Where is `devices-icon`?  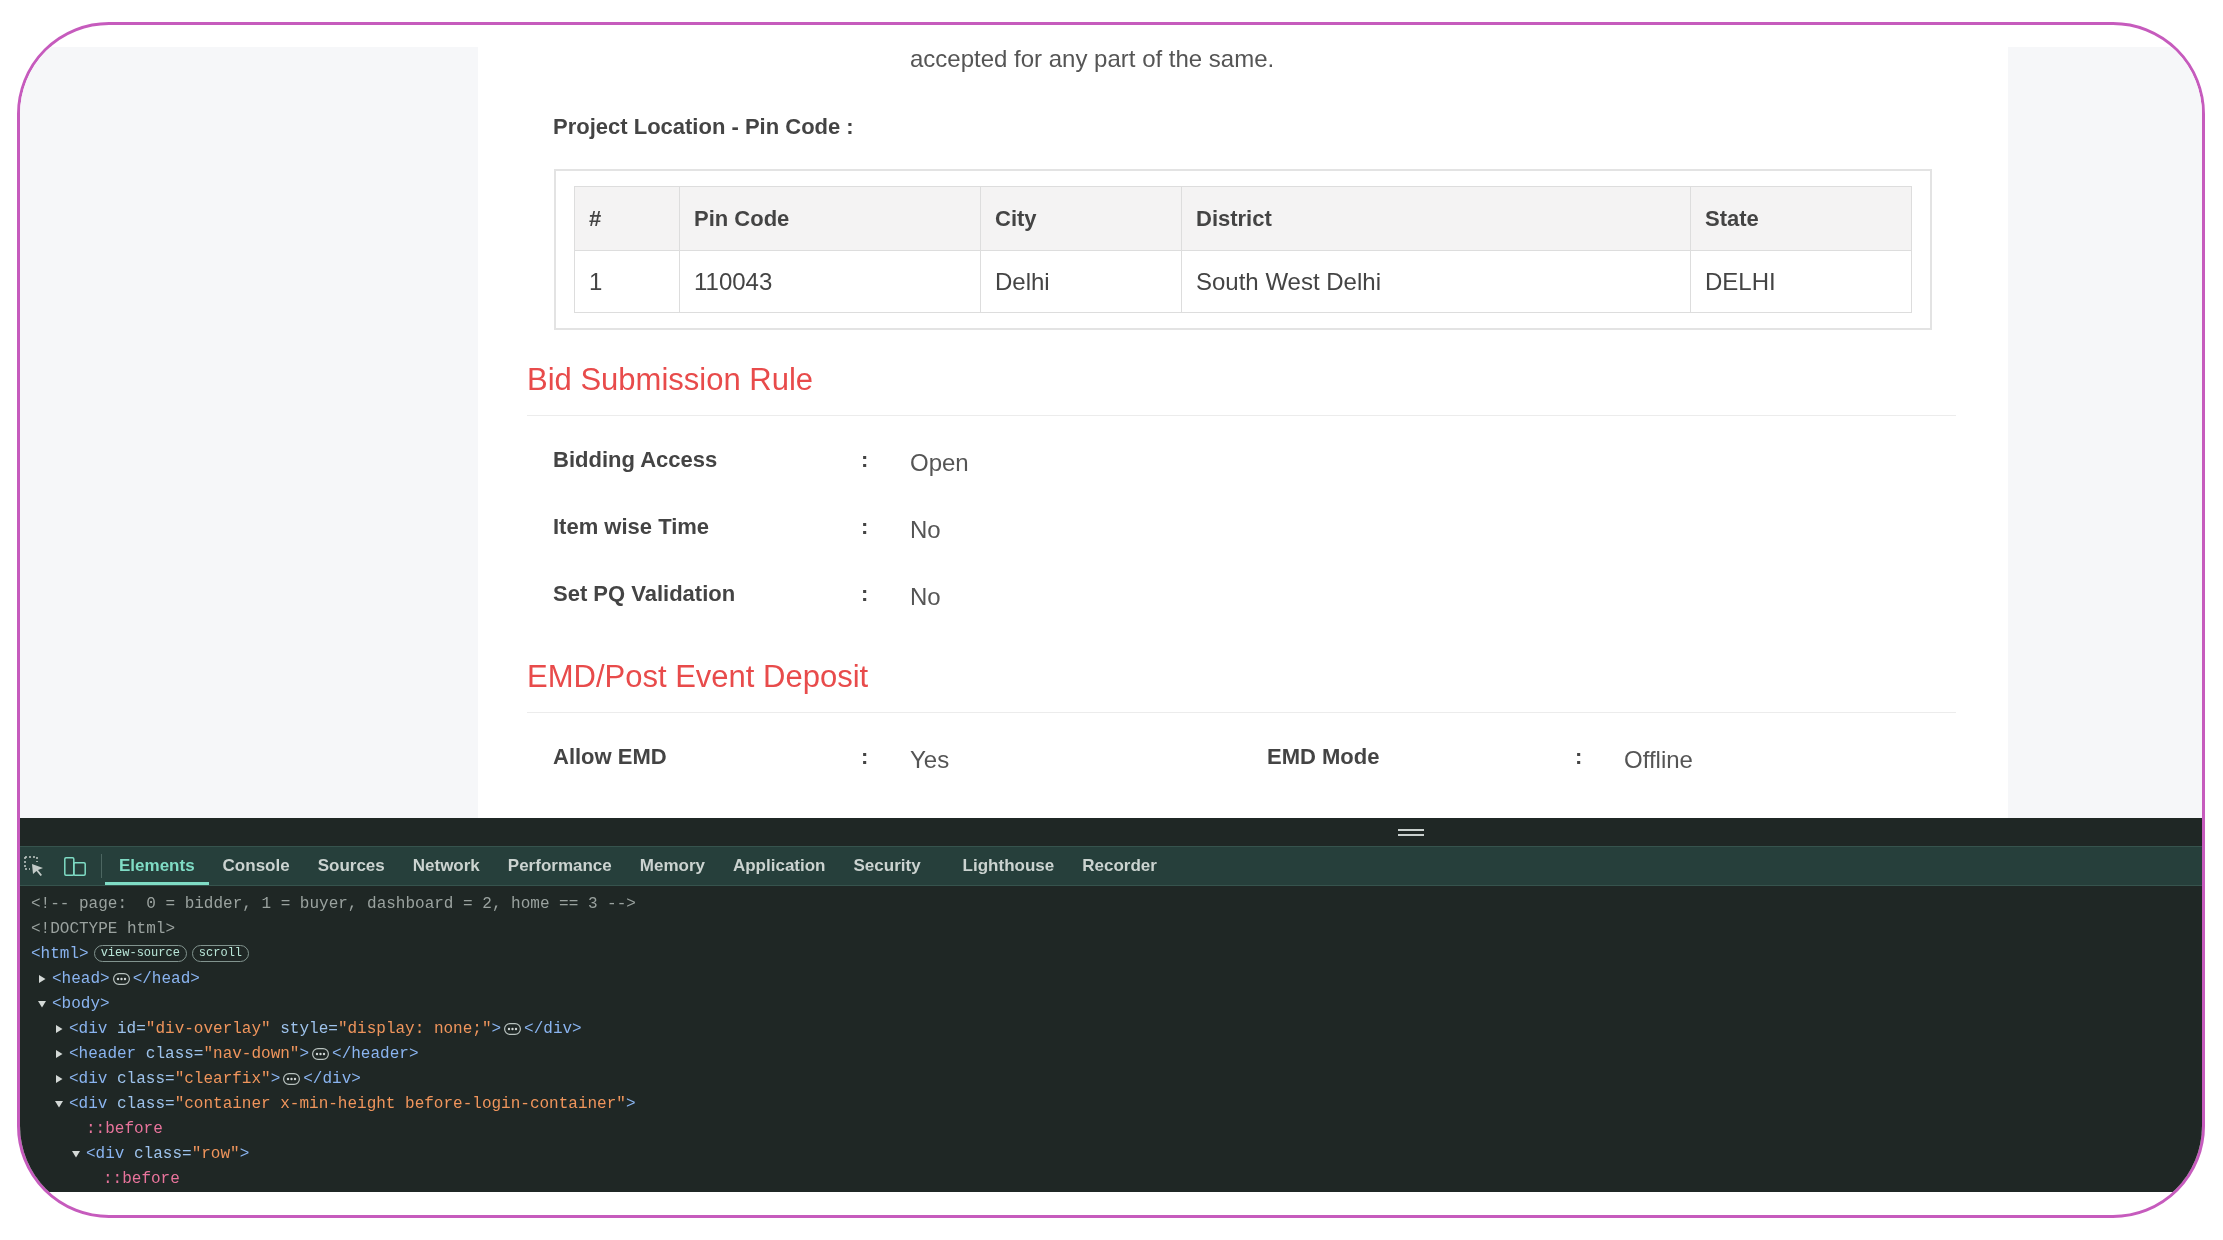
devices-icon is located at coordinates (75, 866).